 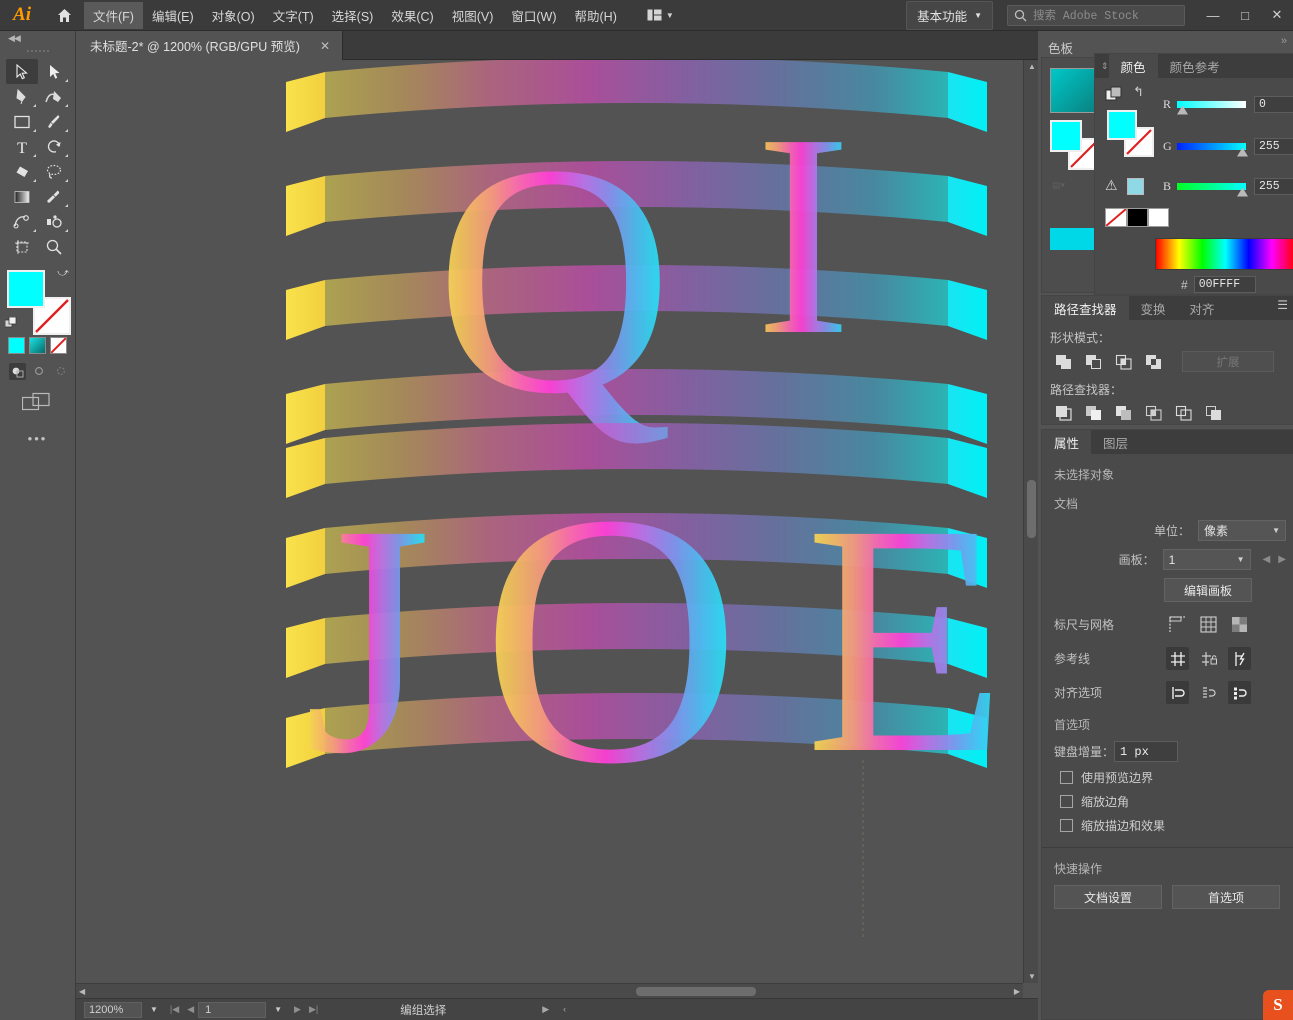 I want to click on paintbrush-tool, so click(x=54, y=121).